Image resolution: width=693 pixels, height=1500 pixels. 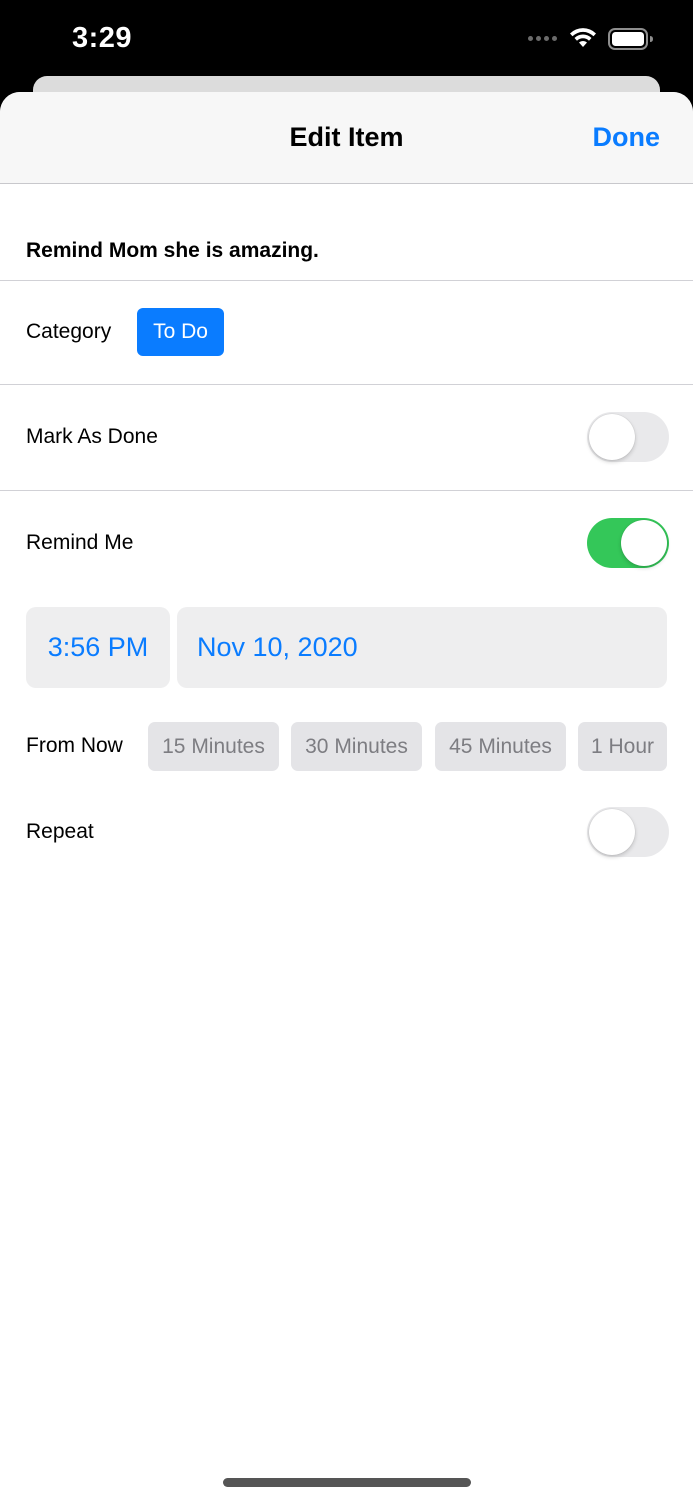 I want to click on from-now-45-minutes: 45 Minutes, so click(x=500, y=746).